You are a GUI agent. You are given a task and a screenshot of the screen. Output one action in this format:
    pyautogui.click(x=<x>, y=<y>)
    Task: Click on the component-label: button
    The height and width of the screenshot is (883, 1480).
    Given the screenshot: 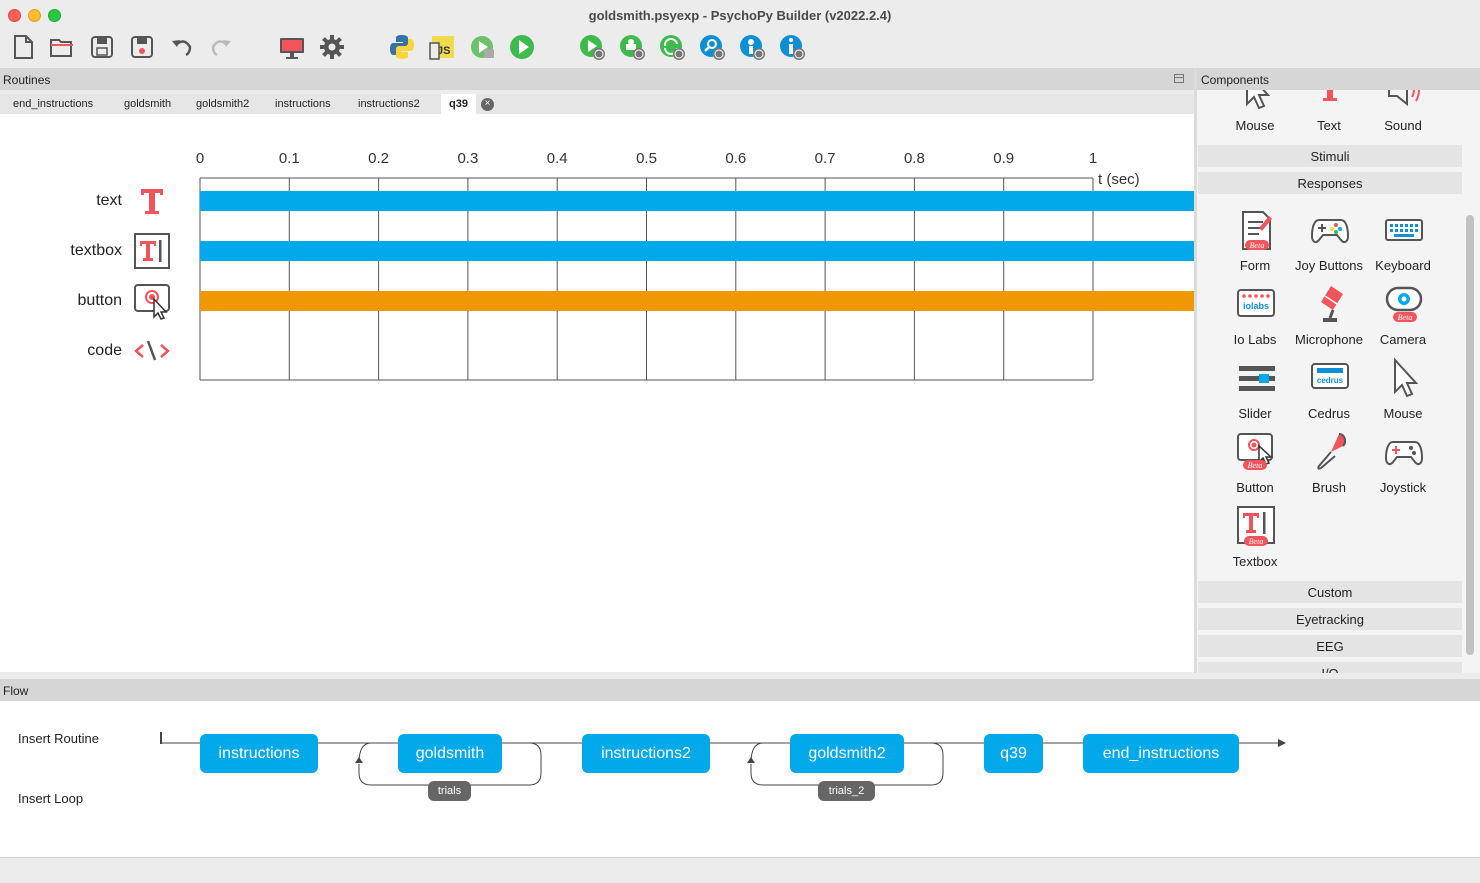 What is the action you would take?
    pyautogui.click(x=100, y=301)
    